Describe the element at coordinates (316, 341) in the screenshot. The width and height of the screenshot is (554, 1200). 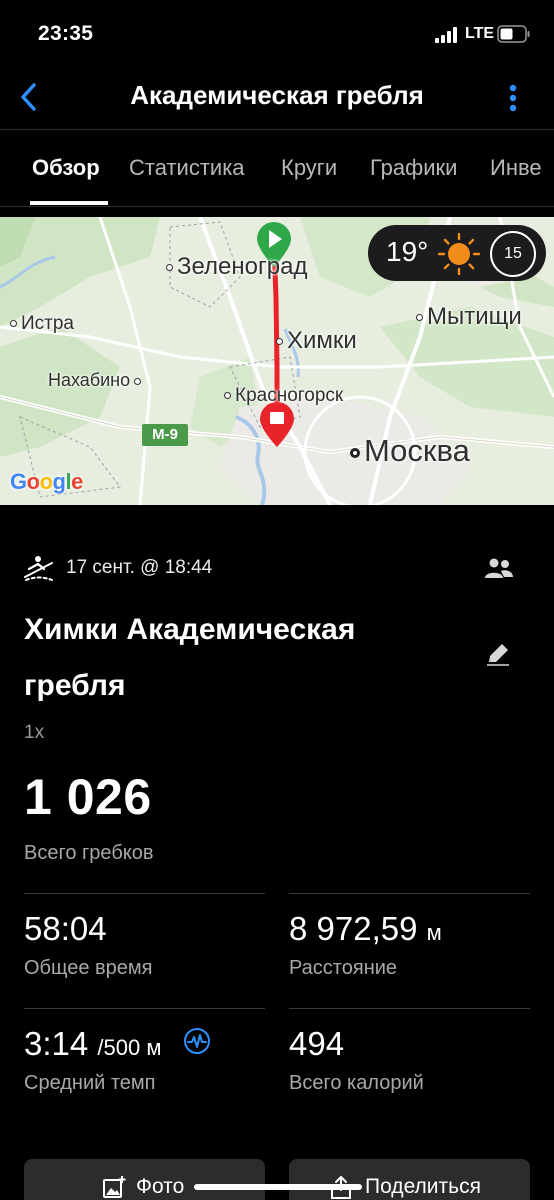
I see `map-label-khimki: Химки` at that location.